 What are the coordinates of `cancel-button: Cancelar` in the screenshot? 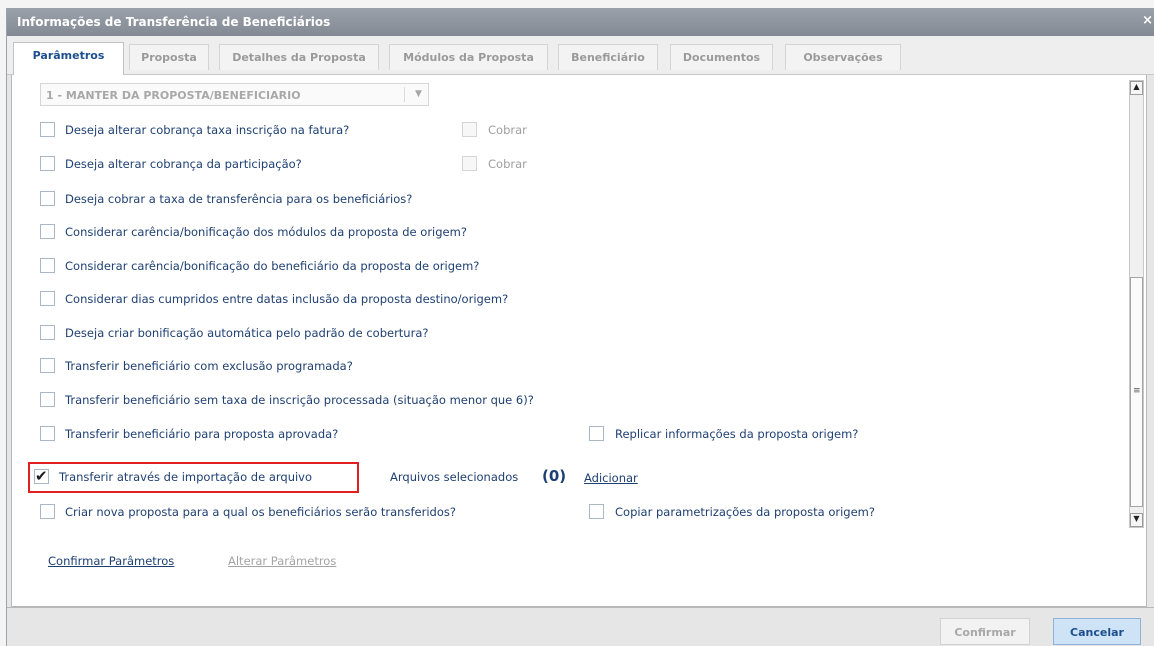 It's located at (1097, 631).